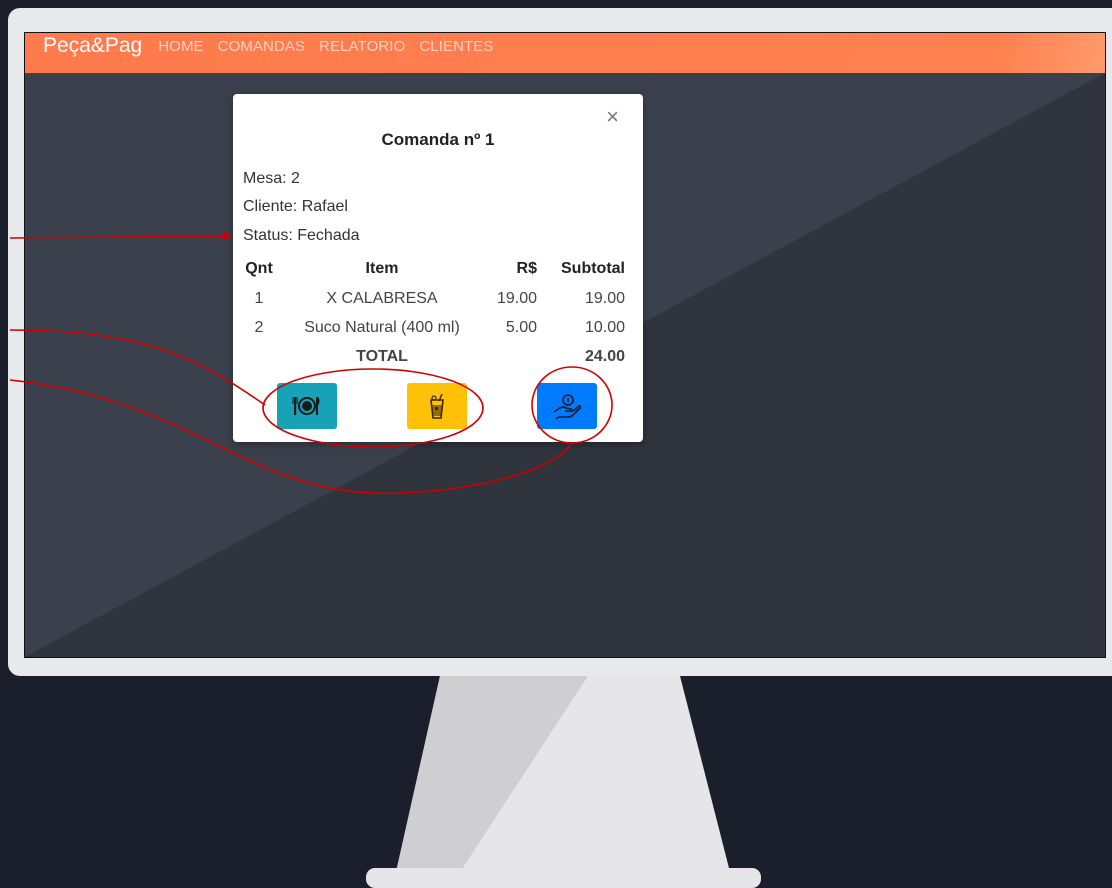 This screenshot has height=888, width=1112. Describe the element at coordinates (271, 178) in the screenshot. I see `table-number-text: Mesa: 2` at that location.